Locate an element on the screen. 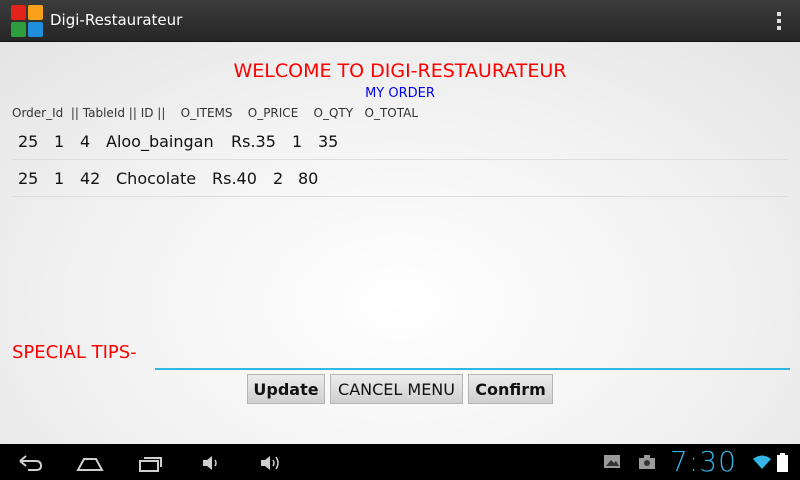 This screenshot has height=480, width=800. app-title: Digi-Restaurateur is located at coordinates (116, 20).